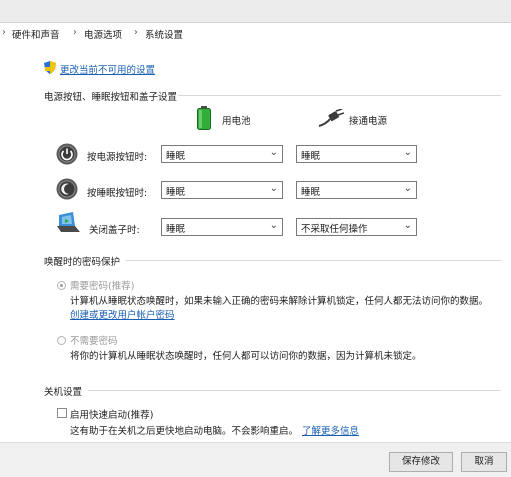 The image size is (511, 477). I want to click on laptop-lid-icon, so click(68, 222).